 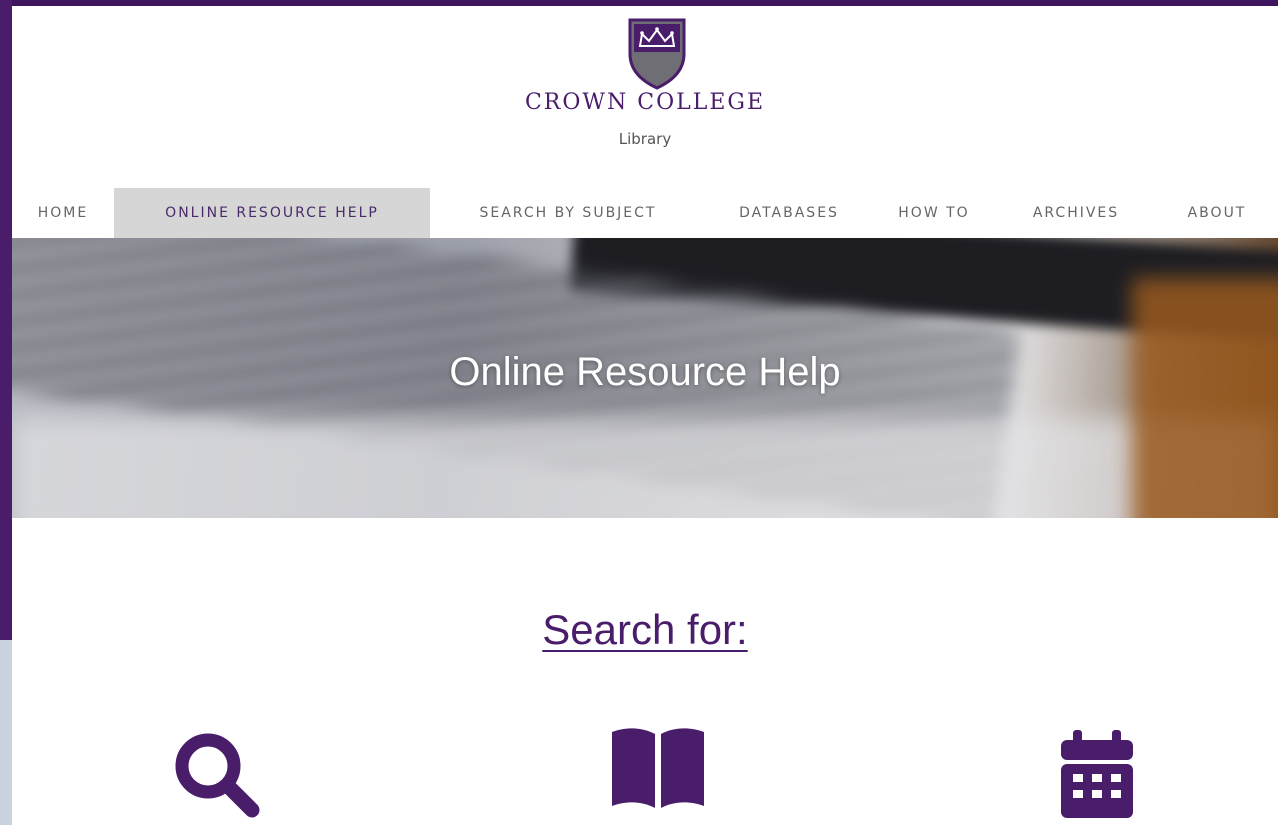 I want to click on hero-laptop-base, so click(x=645, y=468).